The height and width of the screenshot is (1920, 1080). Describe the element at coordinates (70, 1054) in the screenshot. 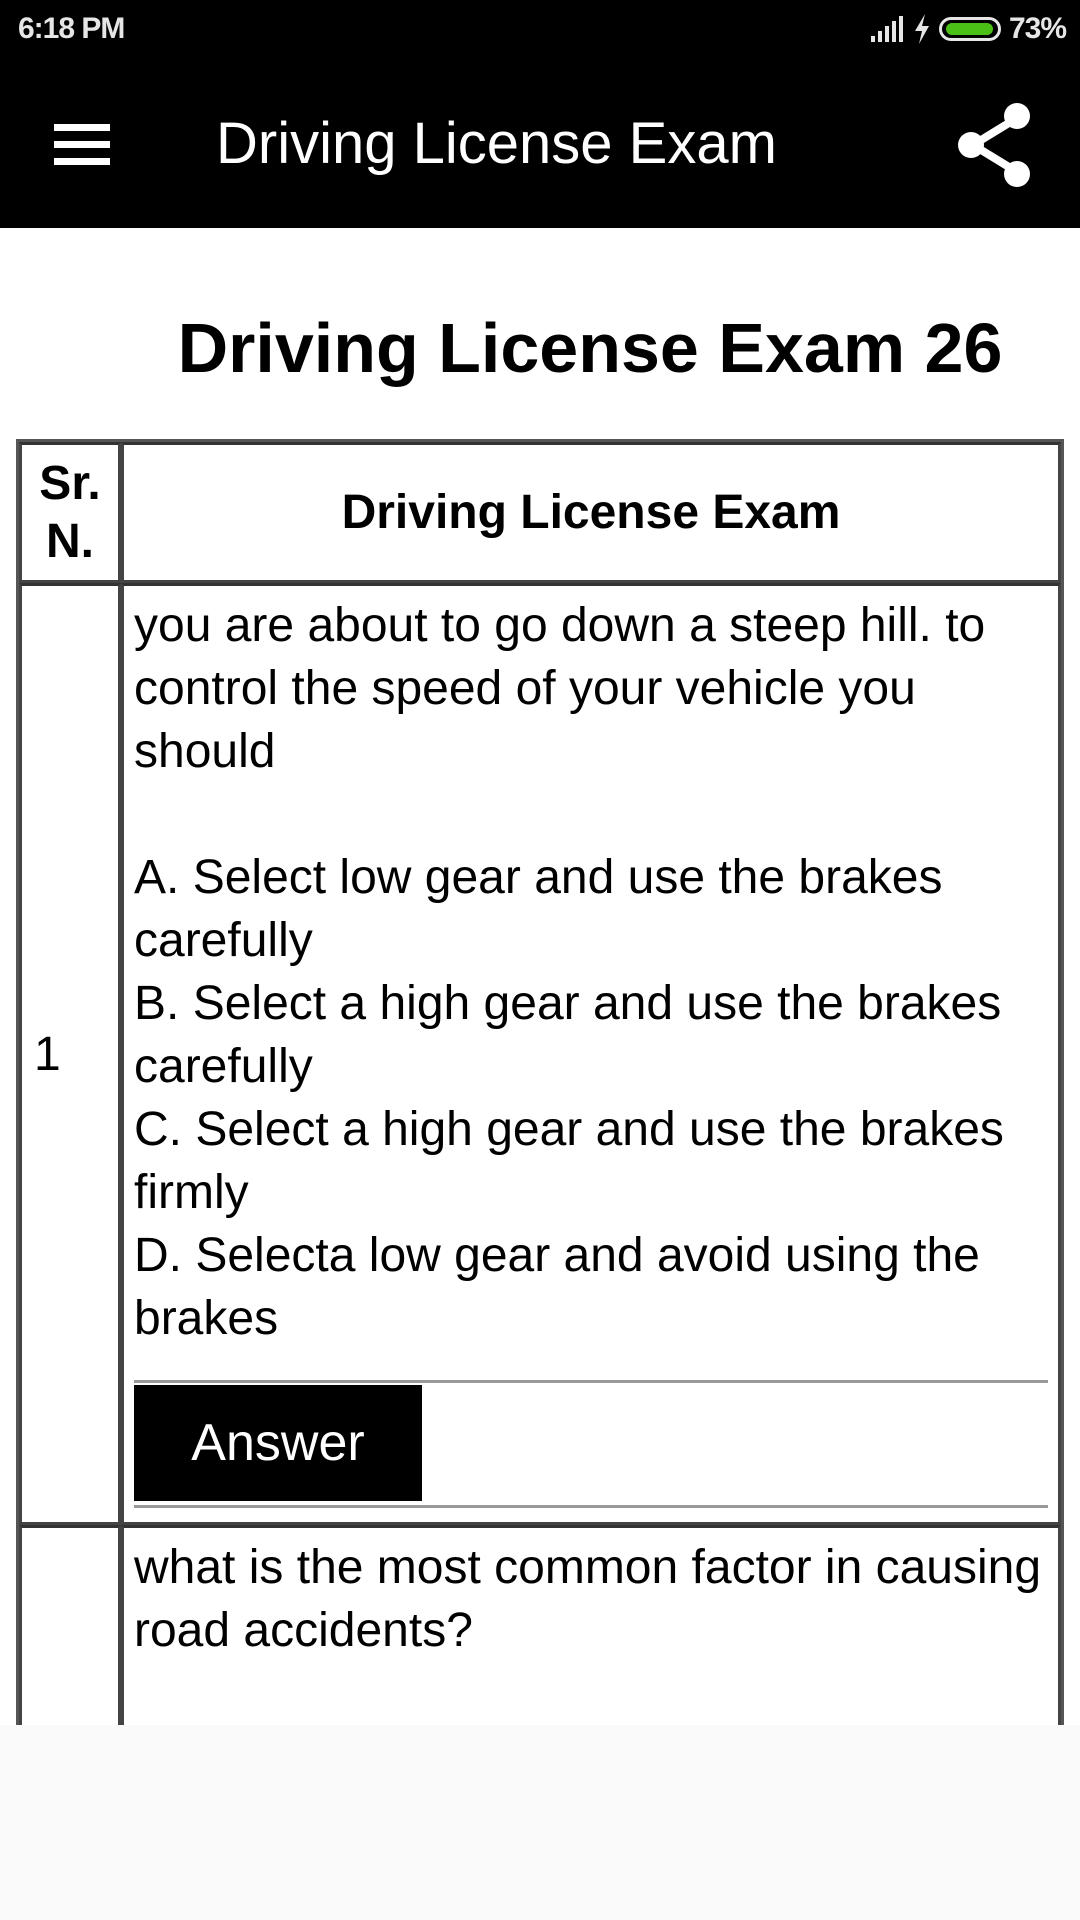

I see `row-sr-number: 1` at that location.